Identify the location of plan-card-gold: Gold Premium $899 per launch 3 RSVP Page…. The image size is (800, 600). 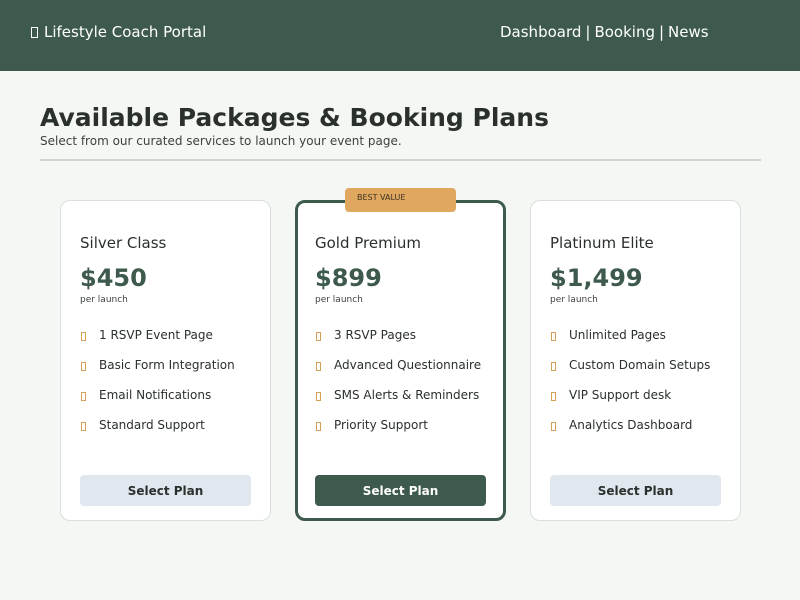
(400, 360).